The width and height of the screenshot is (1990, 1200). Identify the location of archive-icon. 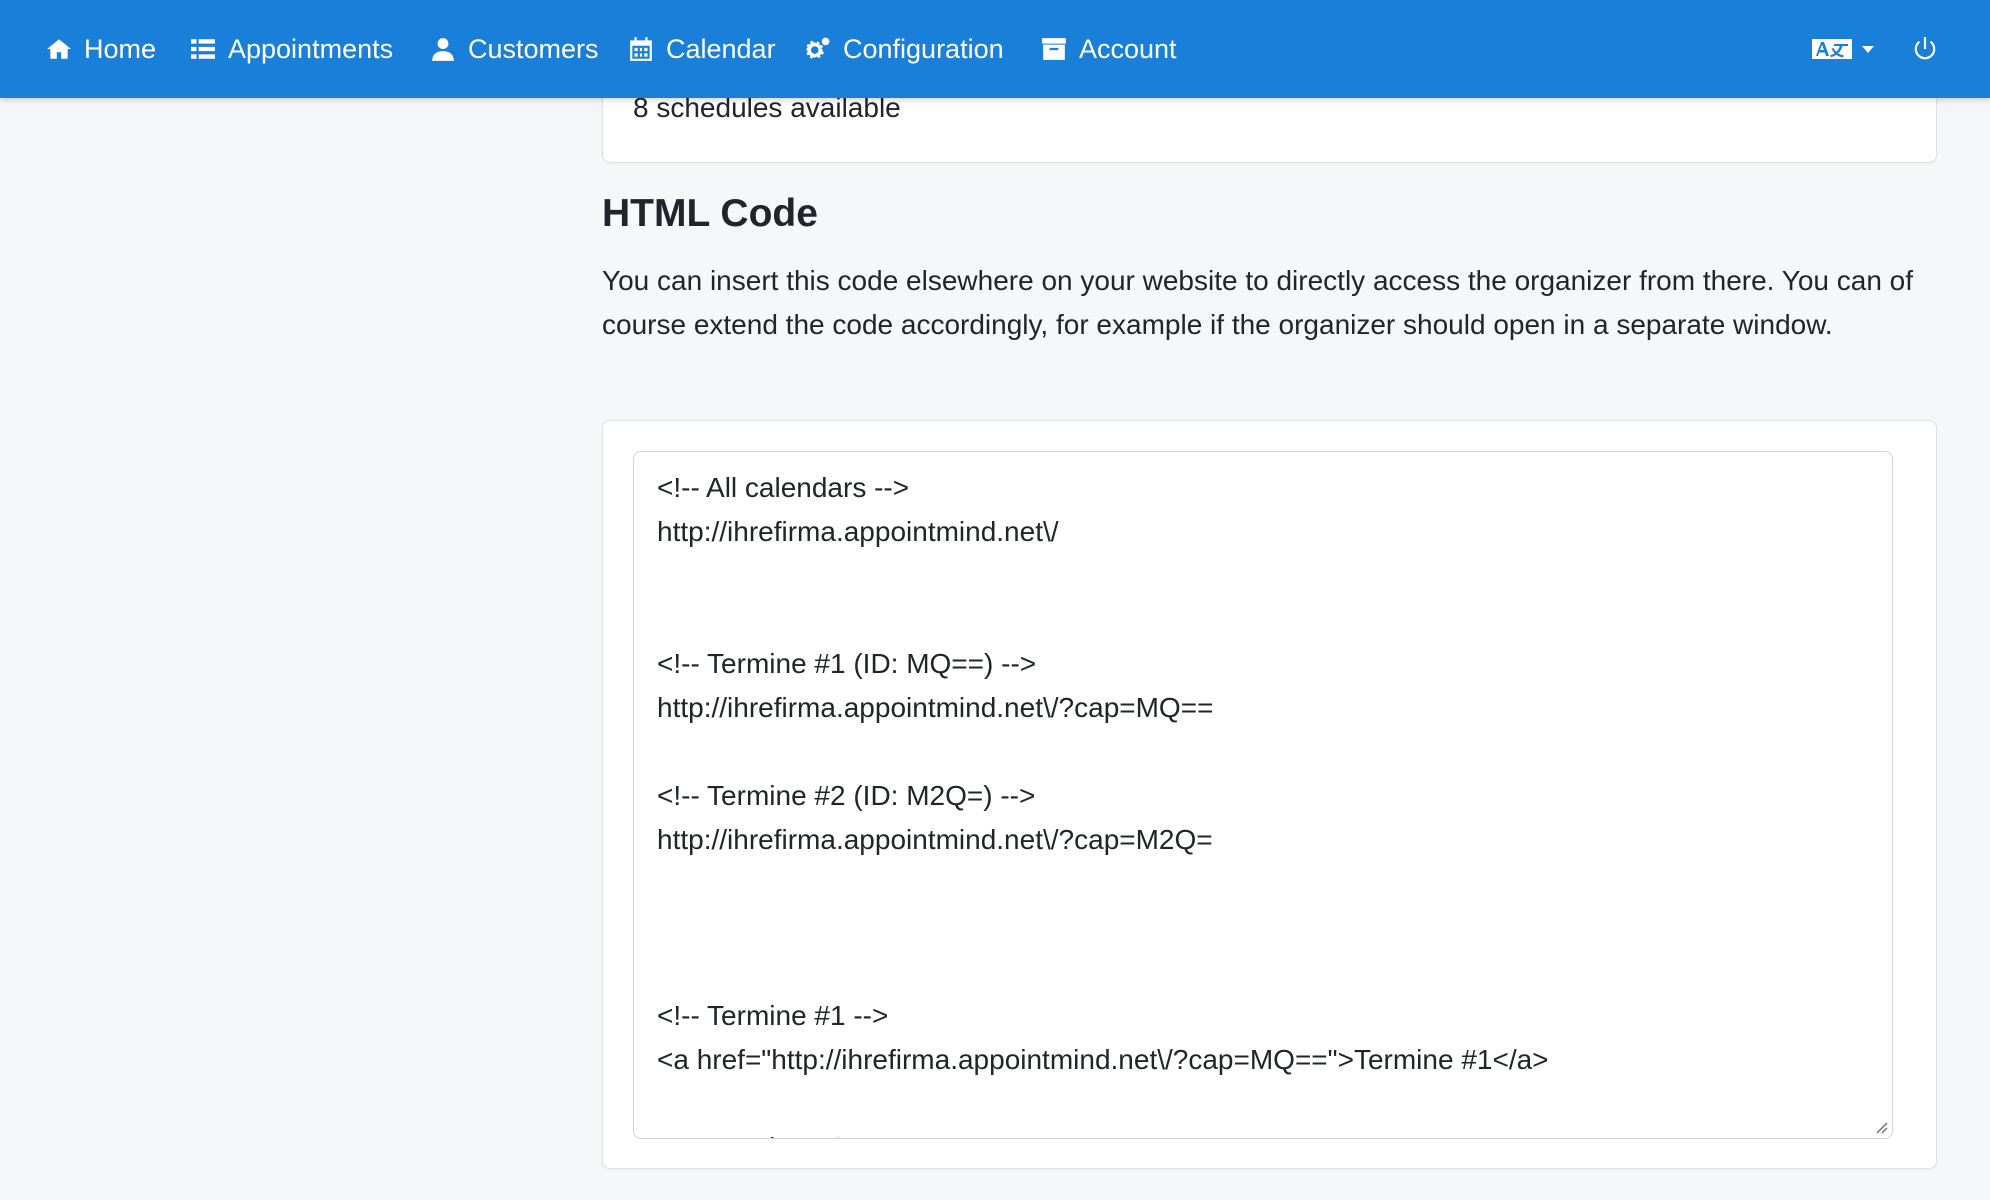
(1054, 49).